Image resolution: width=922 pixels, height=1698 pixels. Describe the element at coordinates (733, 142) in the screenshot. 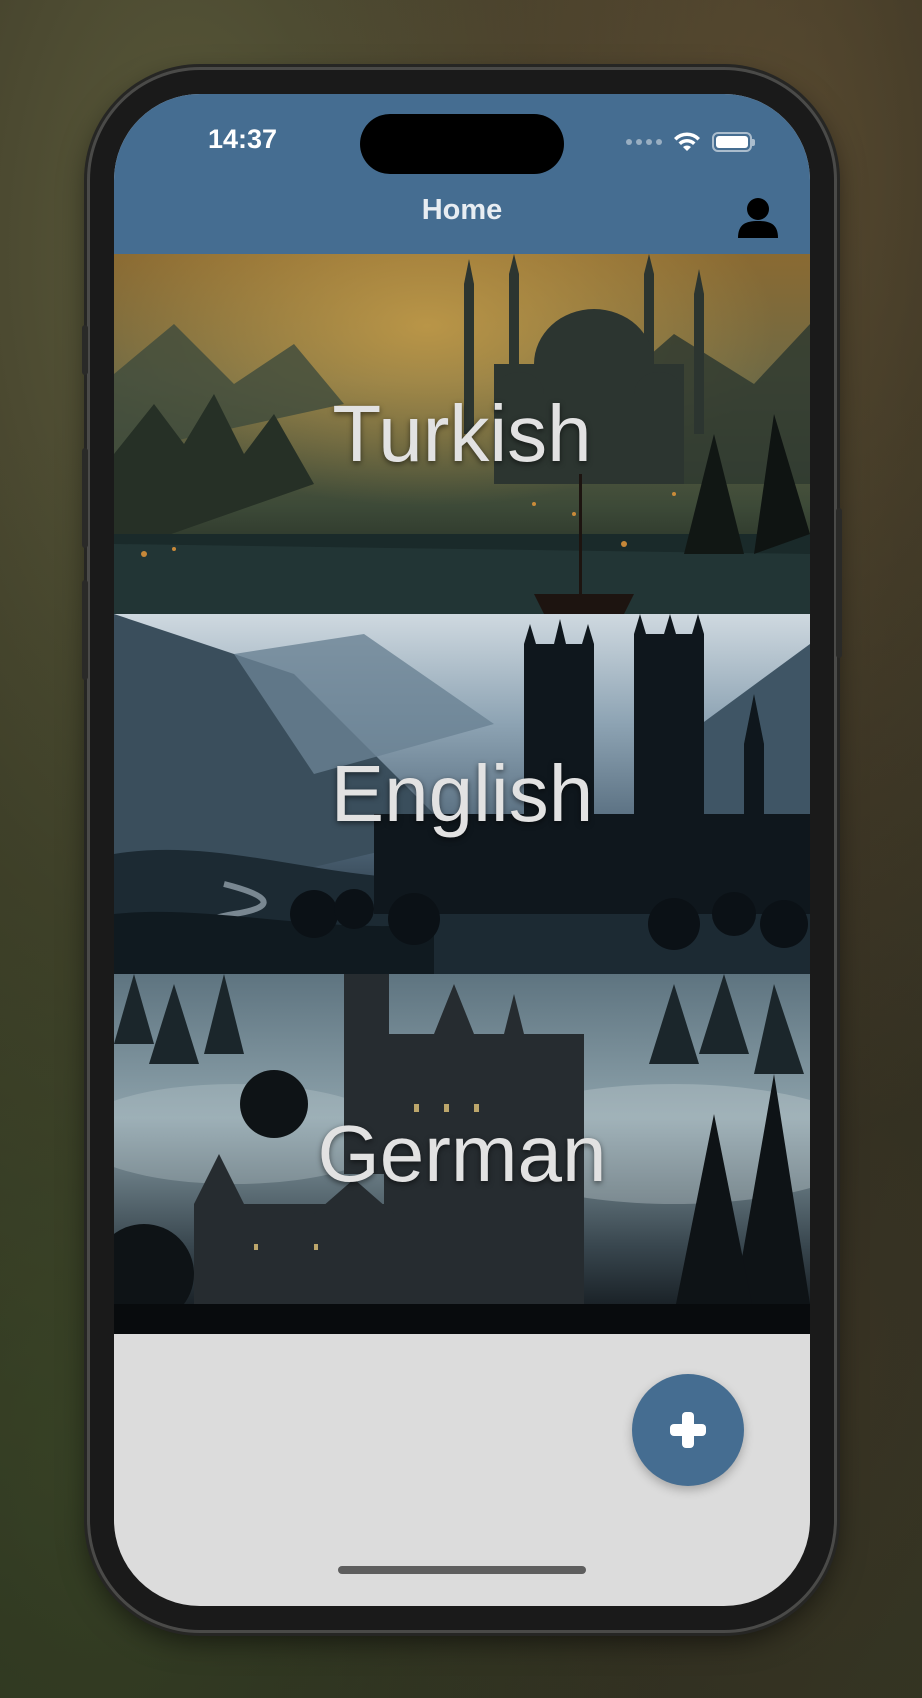

I see `battery-icon` at that location.